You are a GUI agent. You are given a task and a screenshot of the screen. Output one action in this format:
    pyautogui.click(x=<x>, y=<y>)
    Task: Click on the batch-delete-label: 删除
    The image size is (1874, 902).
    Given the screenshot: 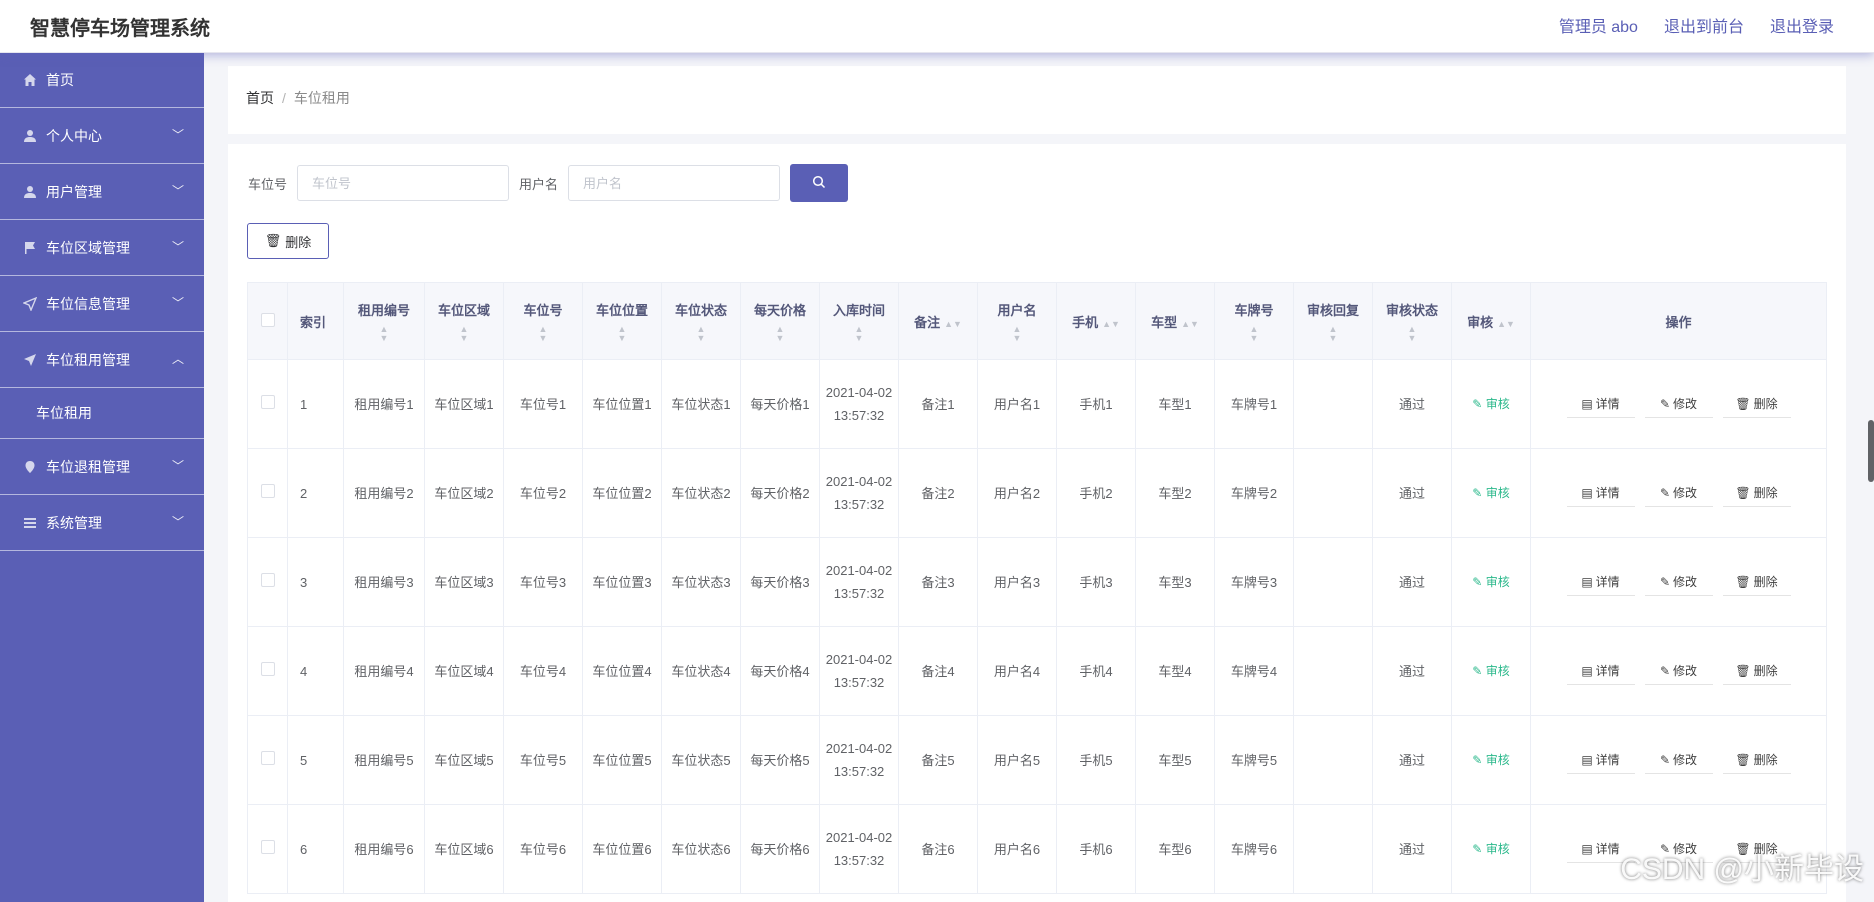 What is the action you would take?
    pyautogui.click(x=298, y=242)
    